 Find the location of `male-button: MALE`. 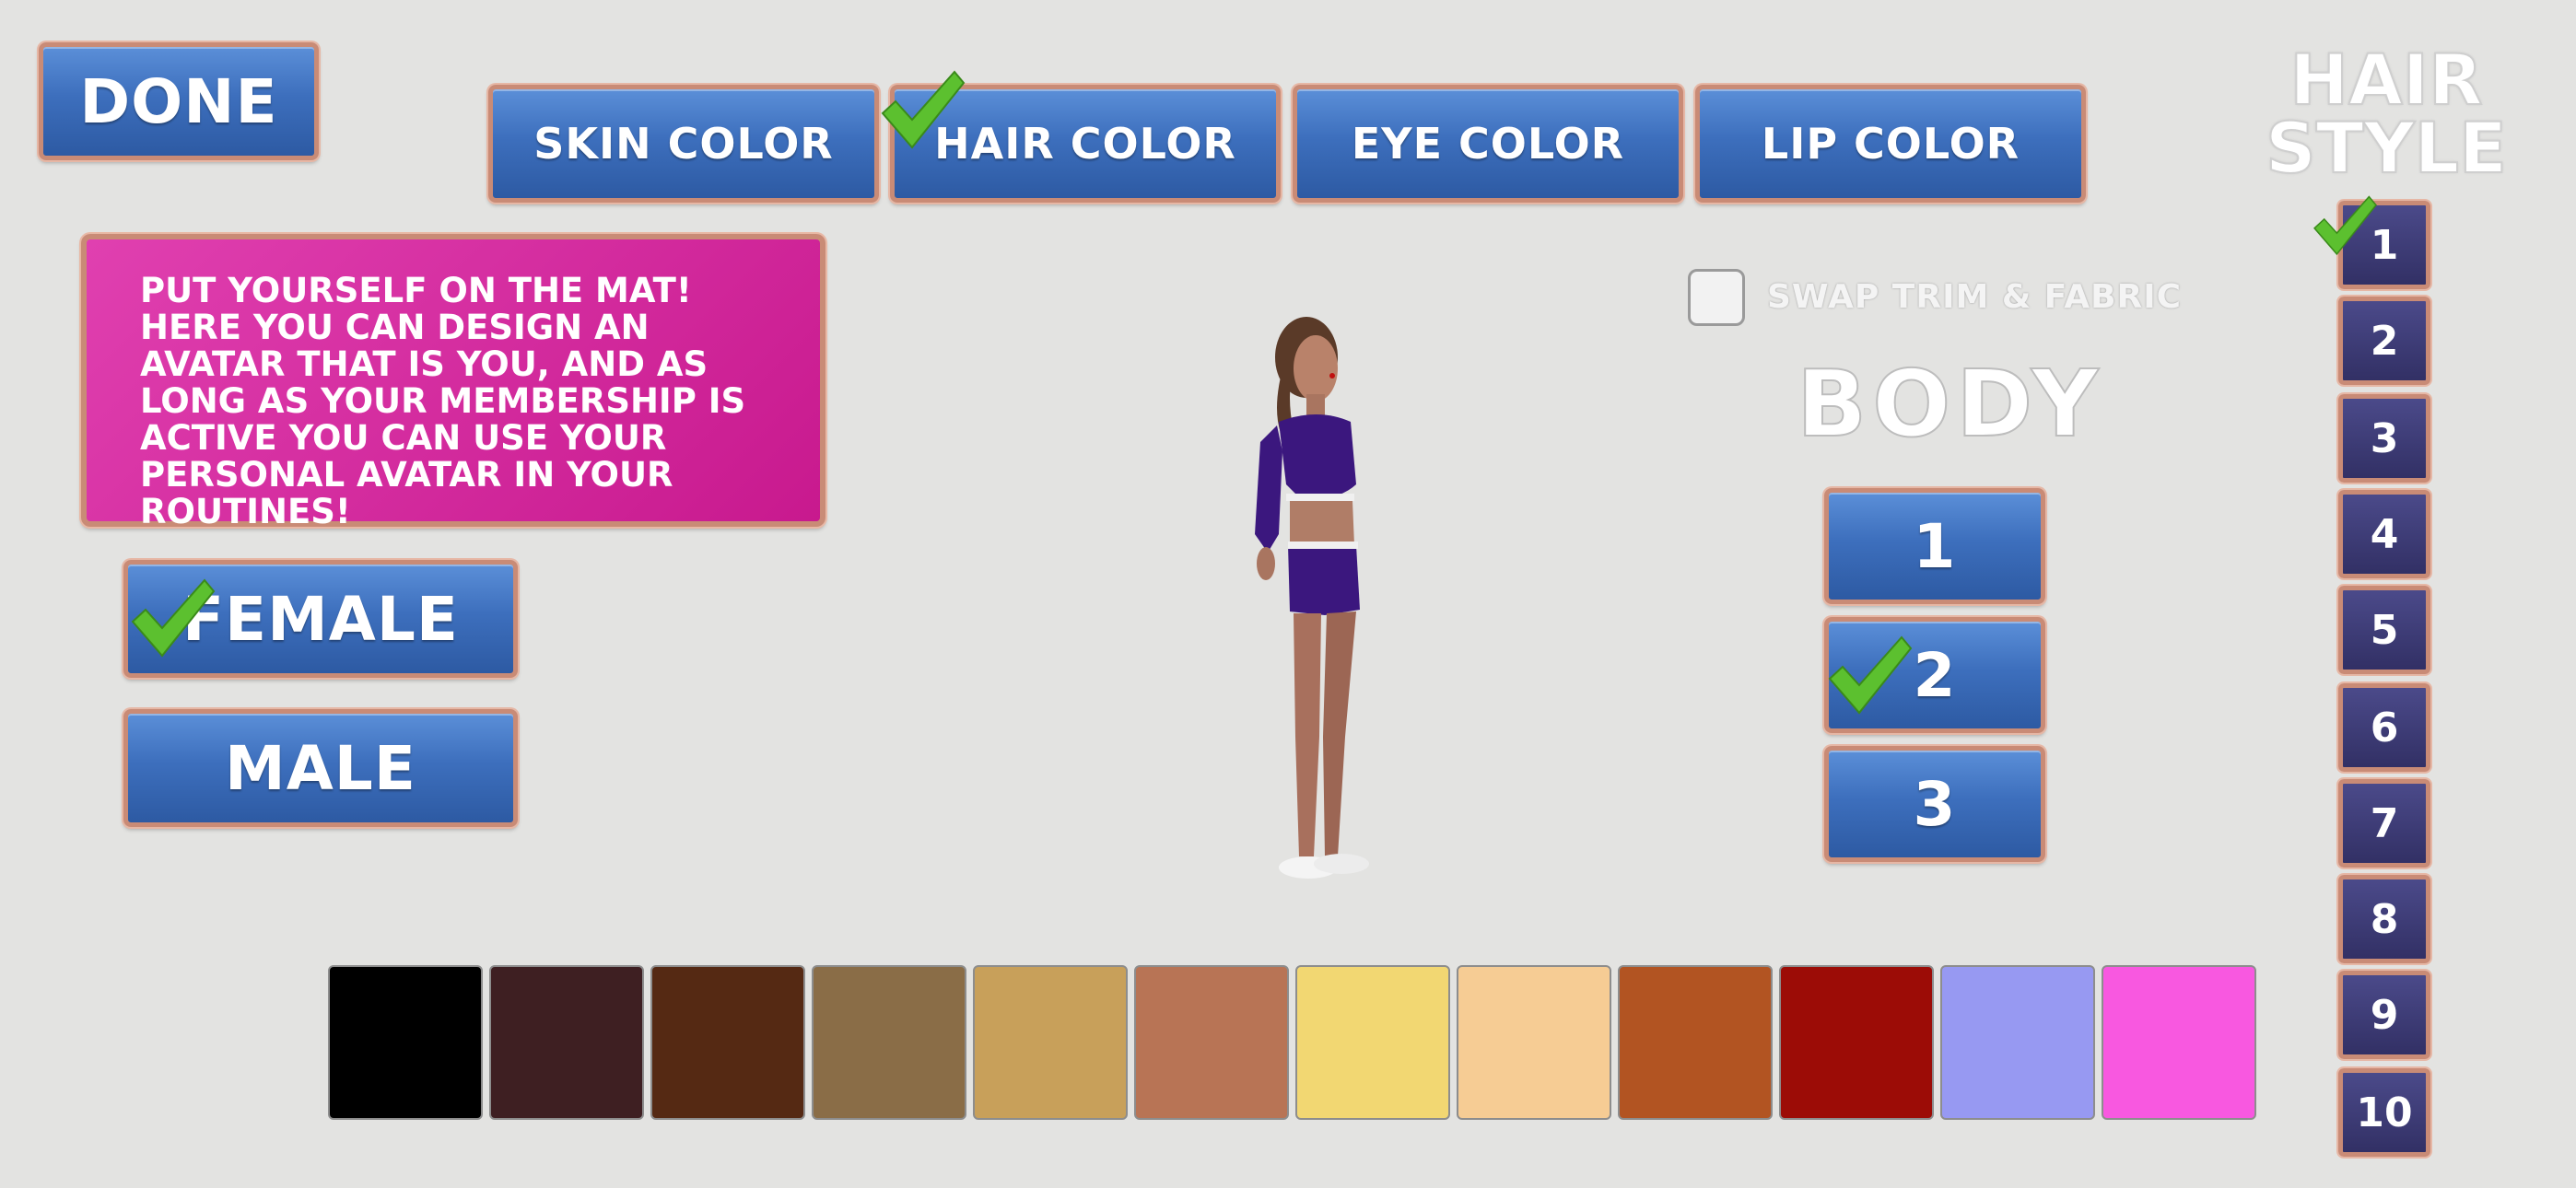

male-button: MALE is located at coordinates (320, 768).